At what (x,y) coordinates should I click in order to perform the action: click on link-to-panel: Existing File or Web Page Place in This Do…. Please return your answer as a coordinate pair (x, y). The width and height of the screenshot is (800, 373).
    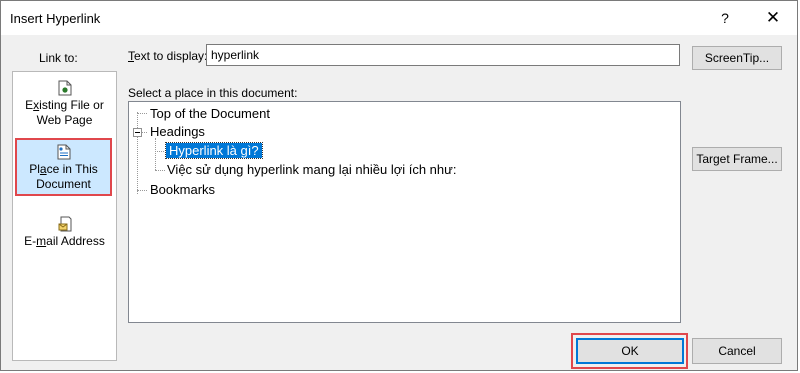
    Looking at the image, I should click on (64, 216).